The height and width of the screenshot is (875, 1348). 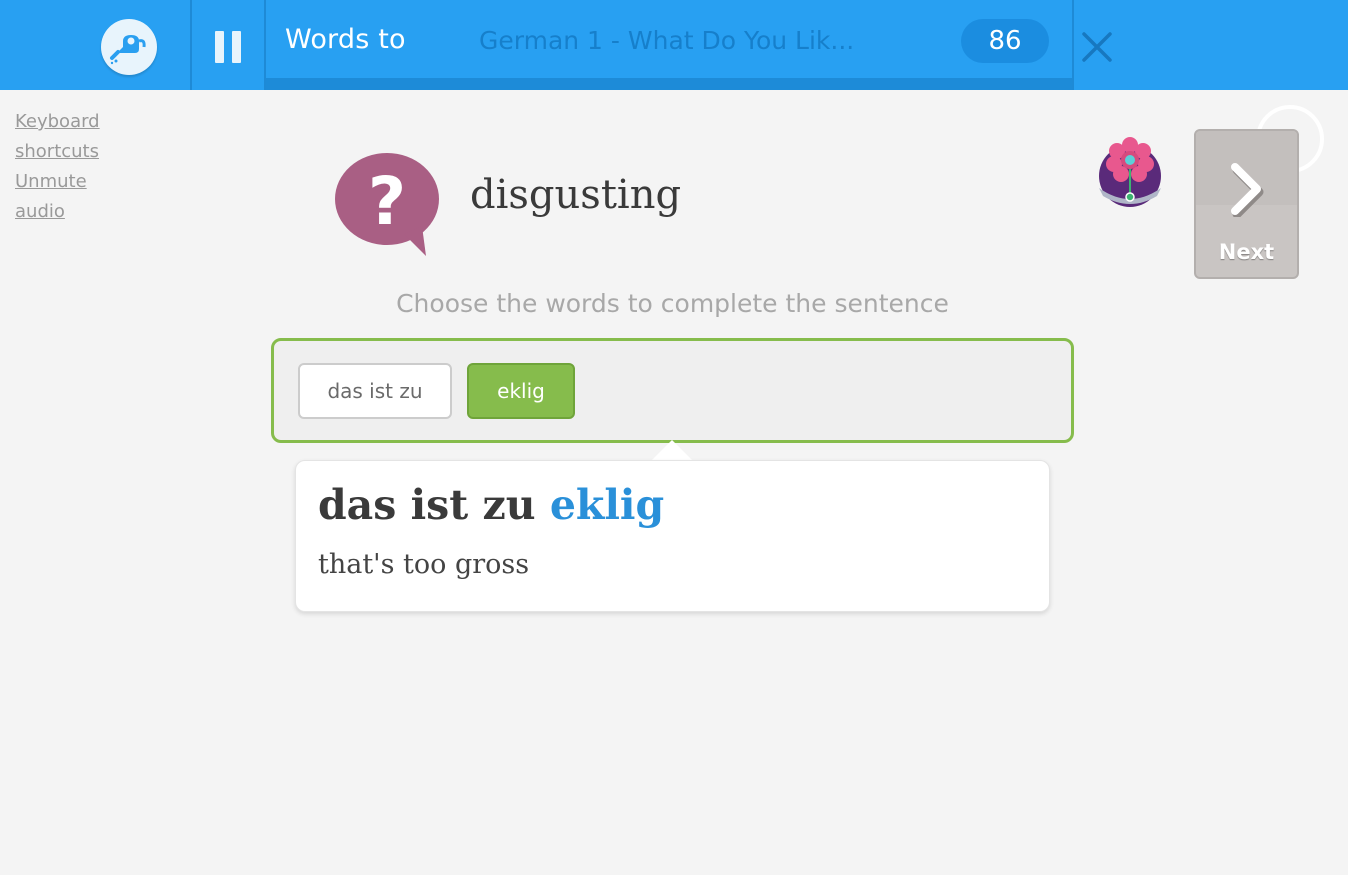 I want to click on next-button: Next, so click(x=1246, y=204).